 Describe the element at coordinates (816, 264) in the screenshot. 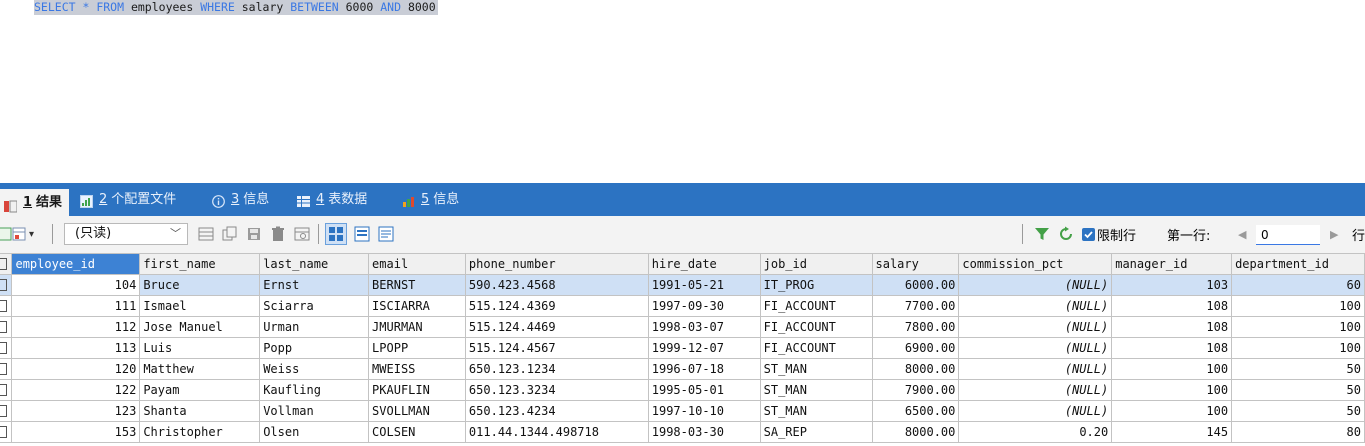

I see `column-header-job-id: job_id` at that location.